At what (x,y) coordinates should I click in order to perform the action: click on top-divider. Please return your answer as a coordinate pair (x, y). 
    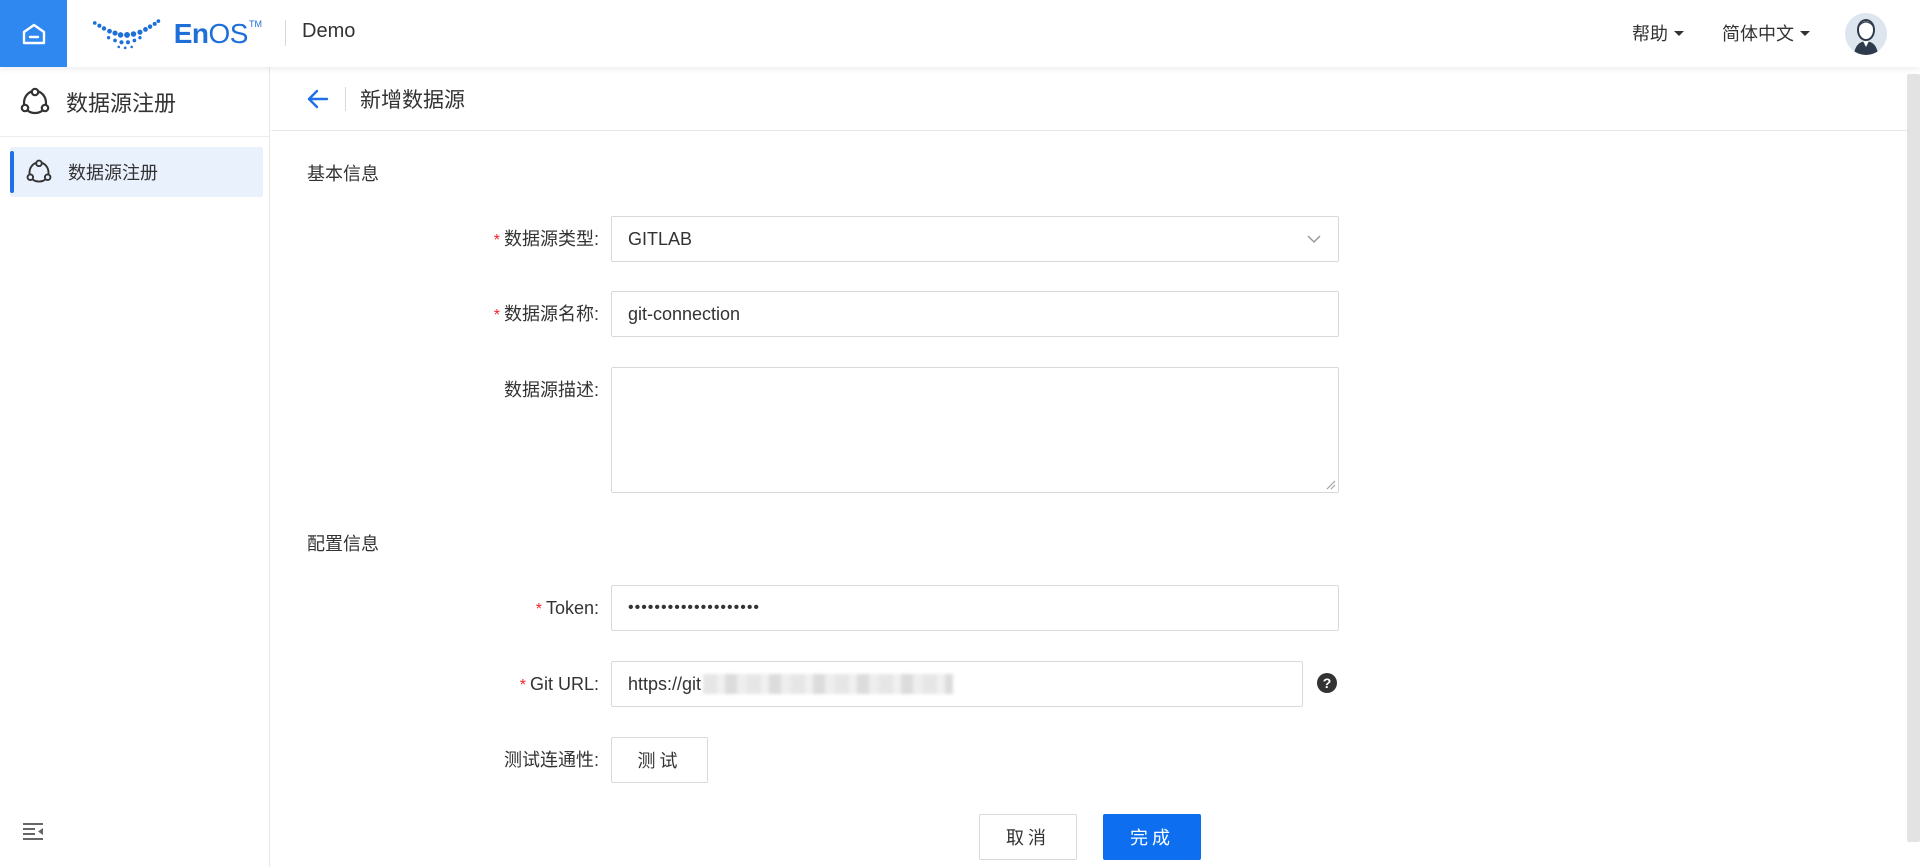
    Looking at the image, I should click on (285, 33).